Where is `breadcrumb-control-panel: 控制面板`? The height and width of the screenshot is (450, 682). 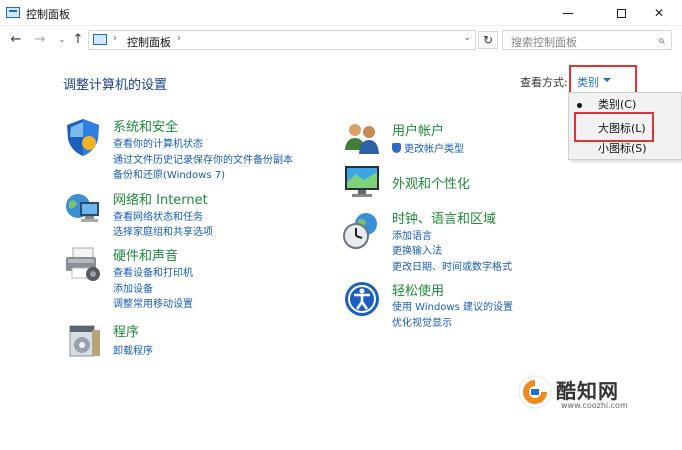
breadcrumb-control-panel: 控制面板 is located at coordinates (149, 42).